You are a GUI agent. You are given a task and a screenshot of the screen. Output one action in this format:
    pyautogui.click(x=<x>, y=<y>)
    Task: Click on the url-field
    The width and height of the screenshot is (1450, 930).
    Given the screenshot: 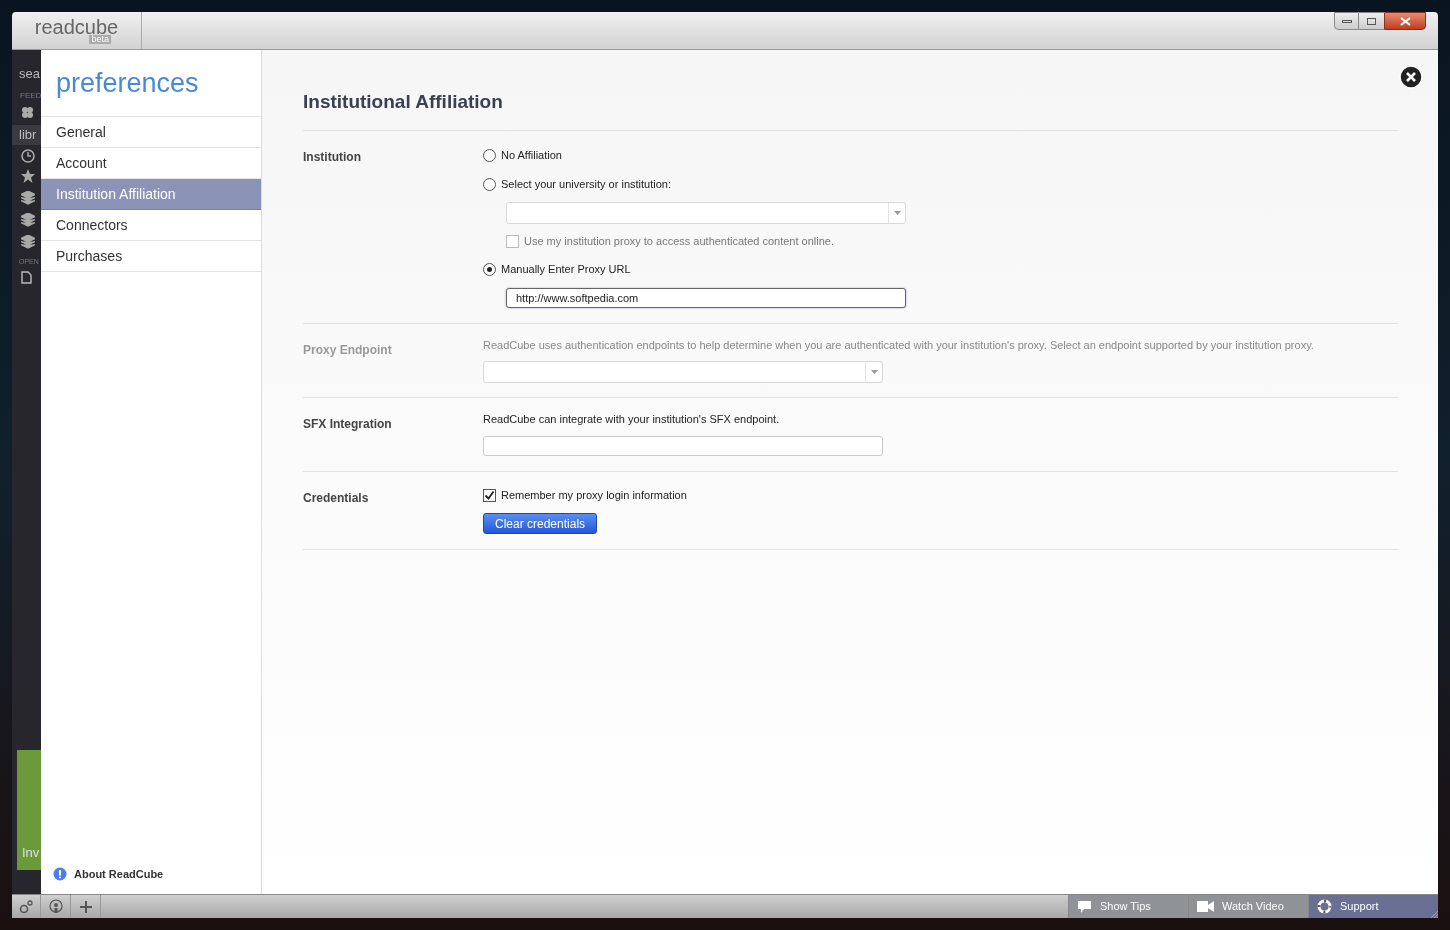 What is the action you would take?
    pyautogui.click(x=683, y=446)
    